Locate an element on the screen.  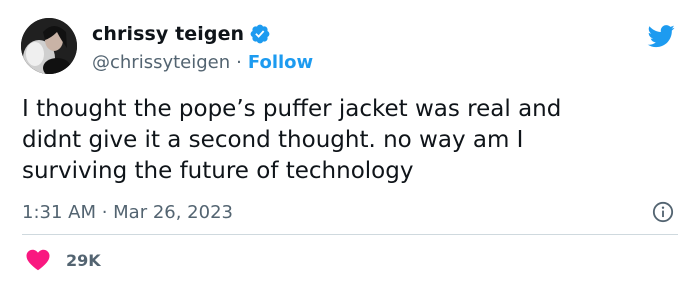
twitter-bird-icon is located at coordinates (661, 36).